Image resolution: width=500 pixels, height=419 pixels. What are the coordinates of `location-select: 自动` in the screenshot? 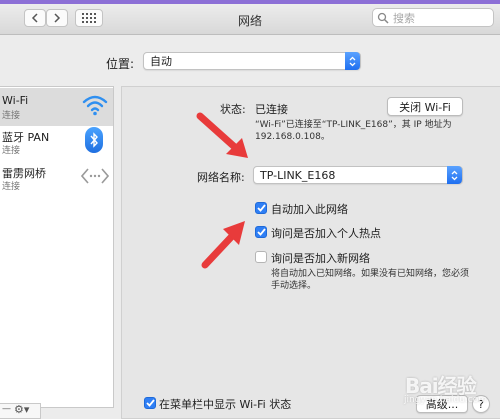 It's located at (252, 61).